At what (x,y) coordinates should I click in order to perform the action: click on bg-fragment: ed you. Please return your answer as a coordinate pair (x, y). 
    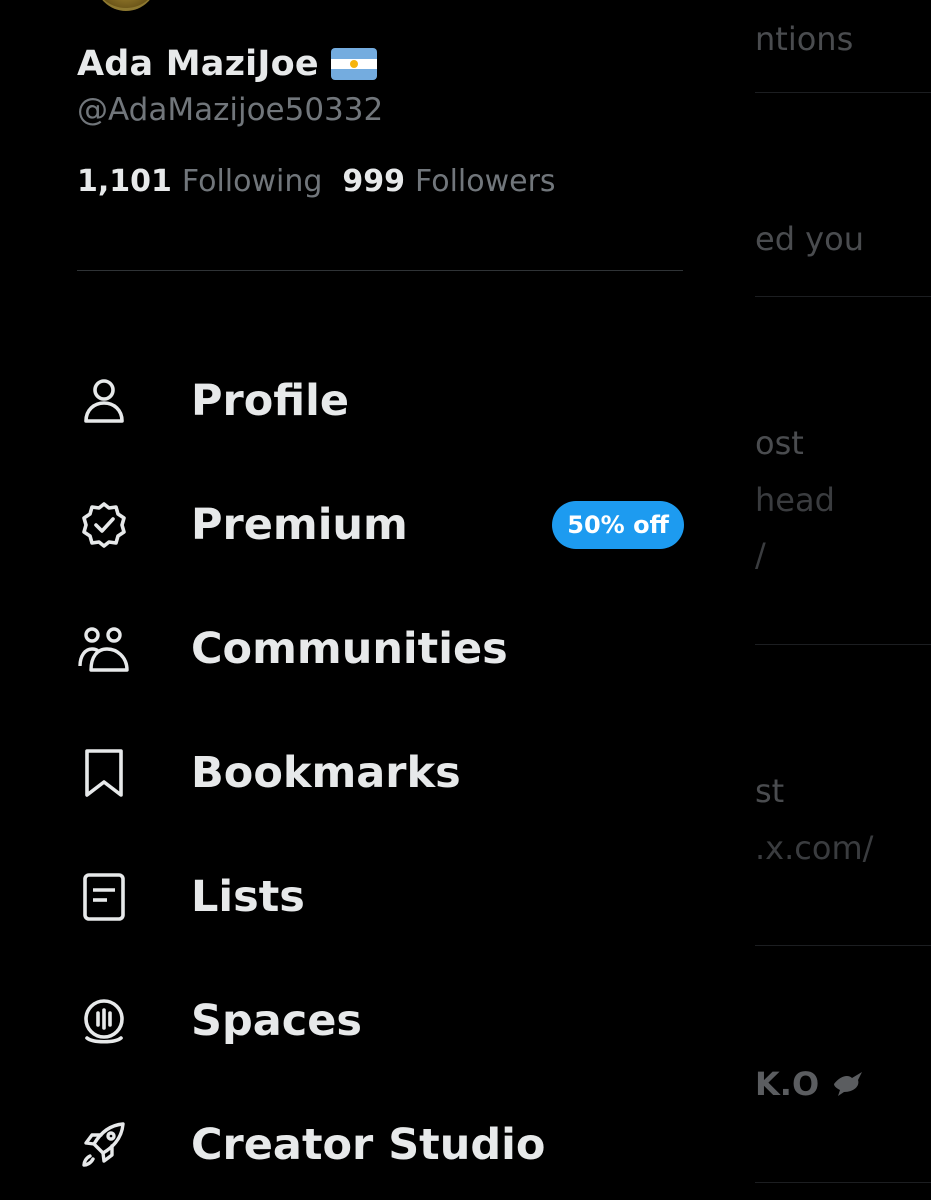
    Looking at the image, I should click on (809, 239).